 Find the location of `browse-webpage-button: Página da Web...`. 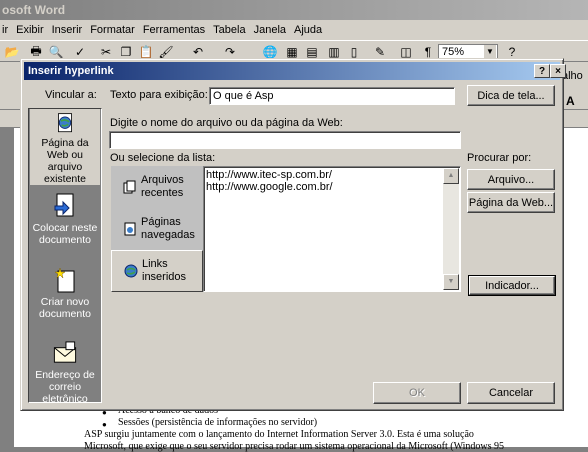

browse-webpage-button: Página da Web... is located at coordinates (511, 202).